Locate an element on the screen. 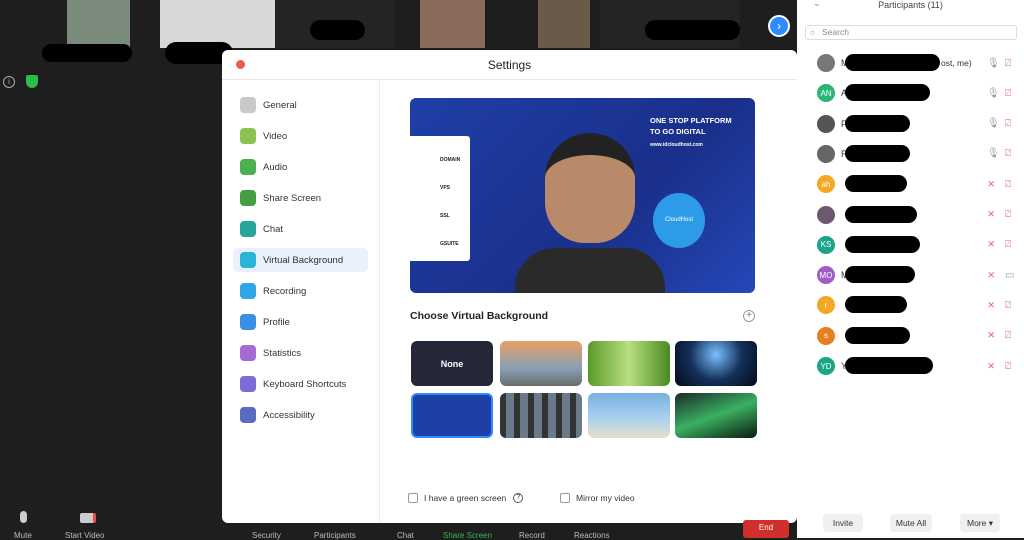 This screenshot has width=1024, height=540. participant-row: s ⨯ ⍁ is located at coordinates (917, 336).